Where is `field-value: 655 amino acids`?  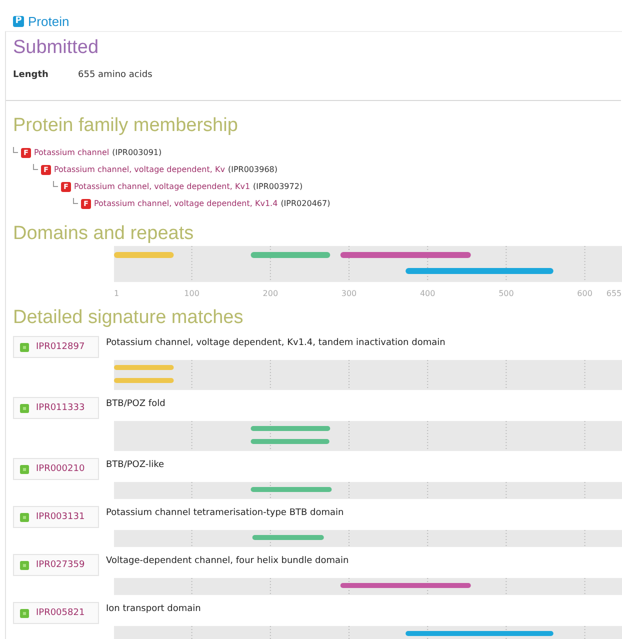 field-value: 655 amino acids is located at coordinates (115, 75).